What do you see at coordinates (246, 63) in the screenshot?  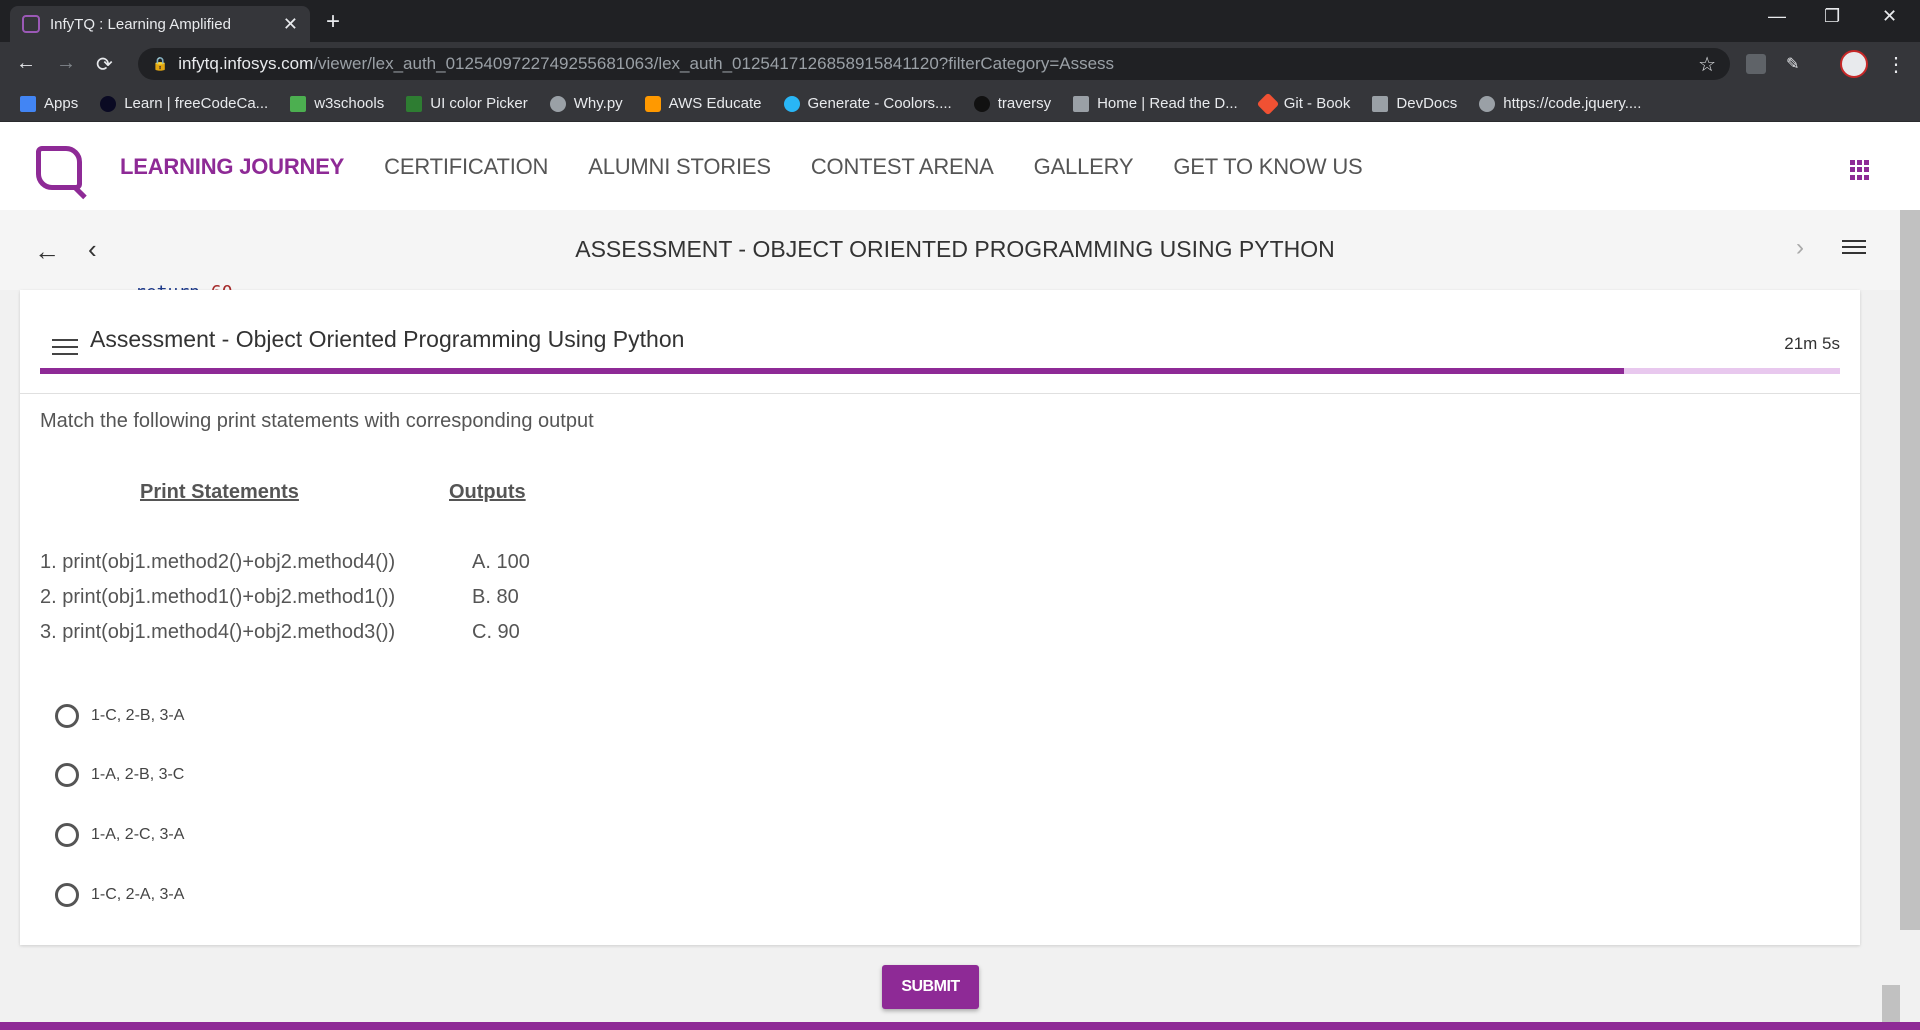 I see `url-host: infytq.infosys.com` at bounding box center [246, 63].